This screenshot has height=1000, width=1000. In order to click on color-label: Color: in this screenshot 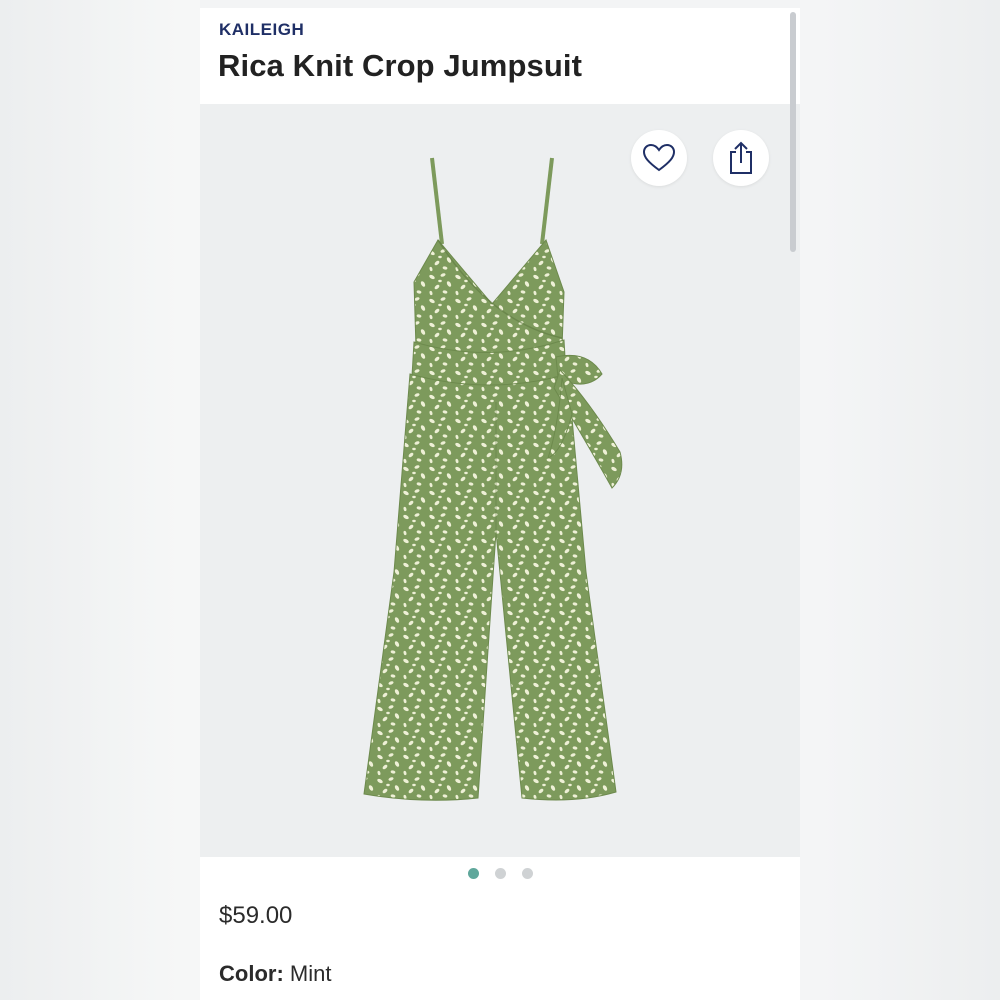, I will do `click(251, 973)`.